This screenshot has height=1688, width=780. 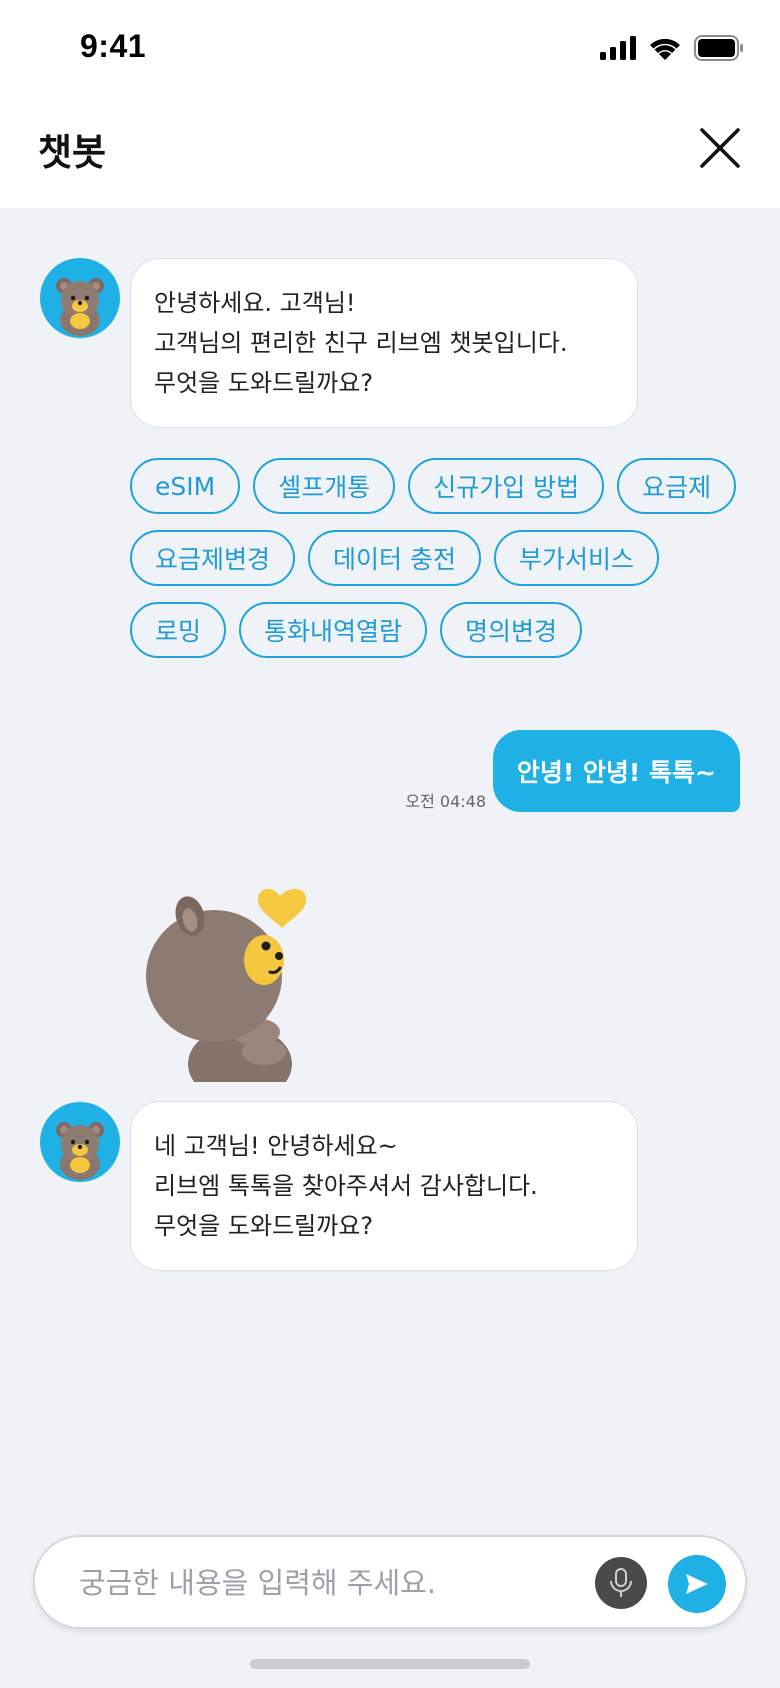 I want to click on chip-rate-plan: 요금제, so click(x=677, y=486).